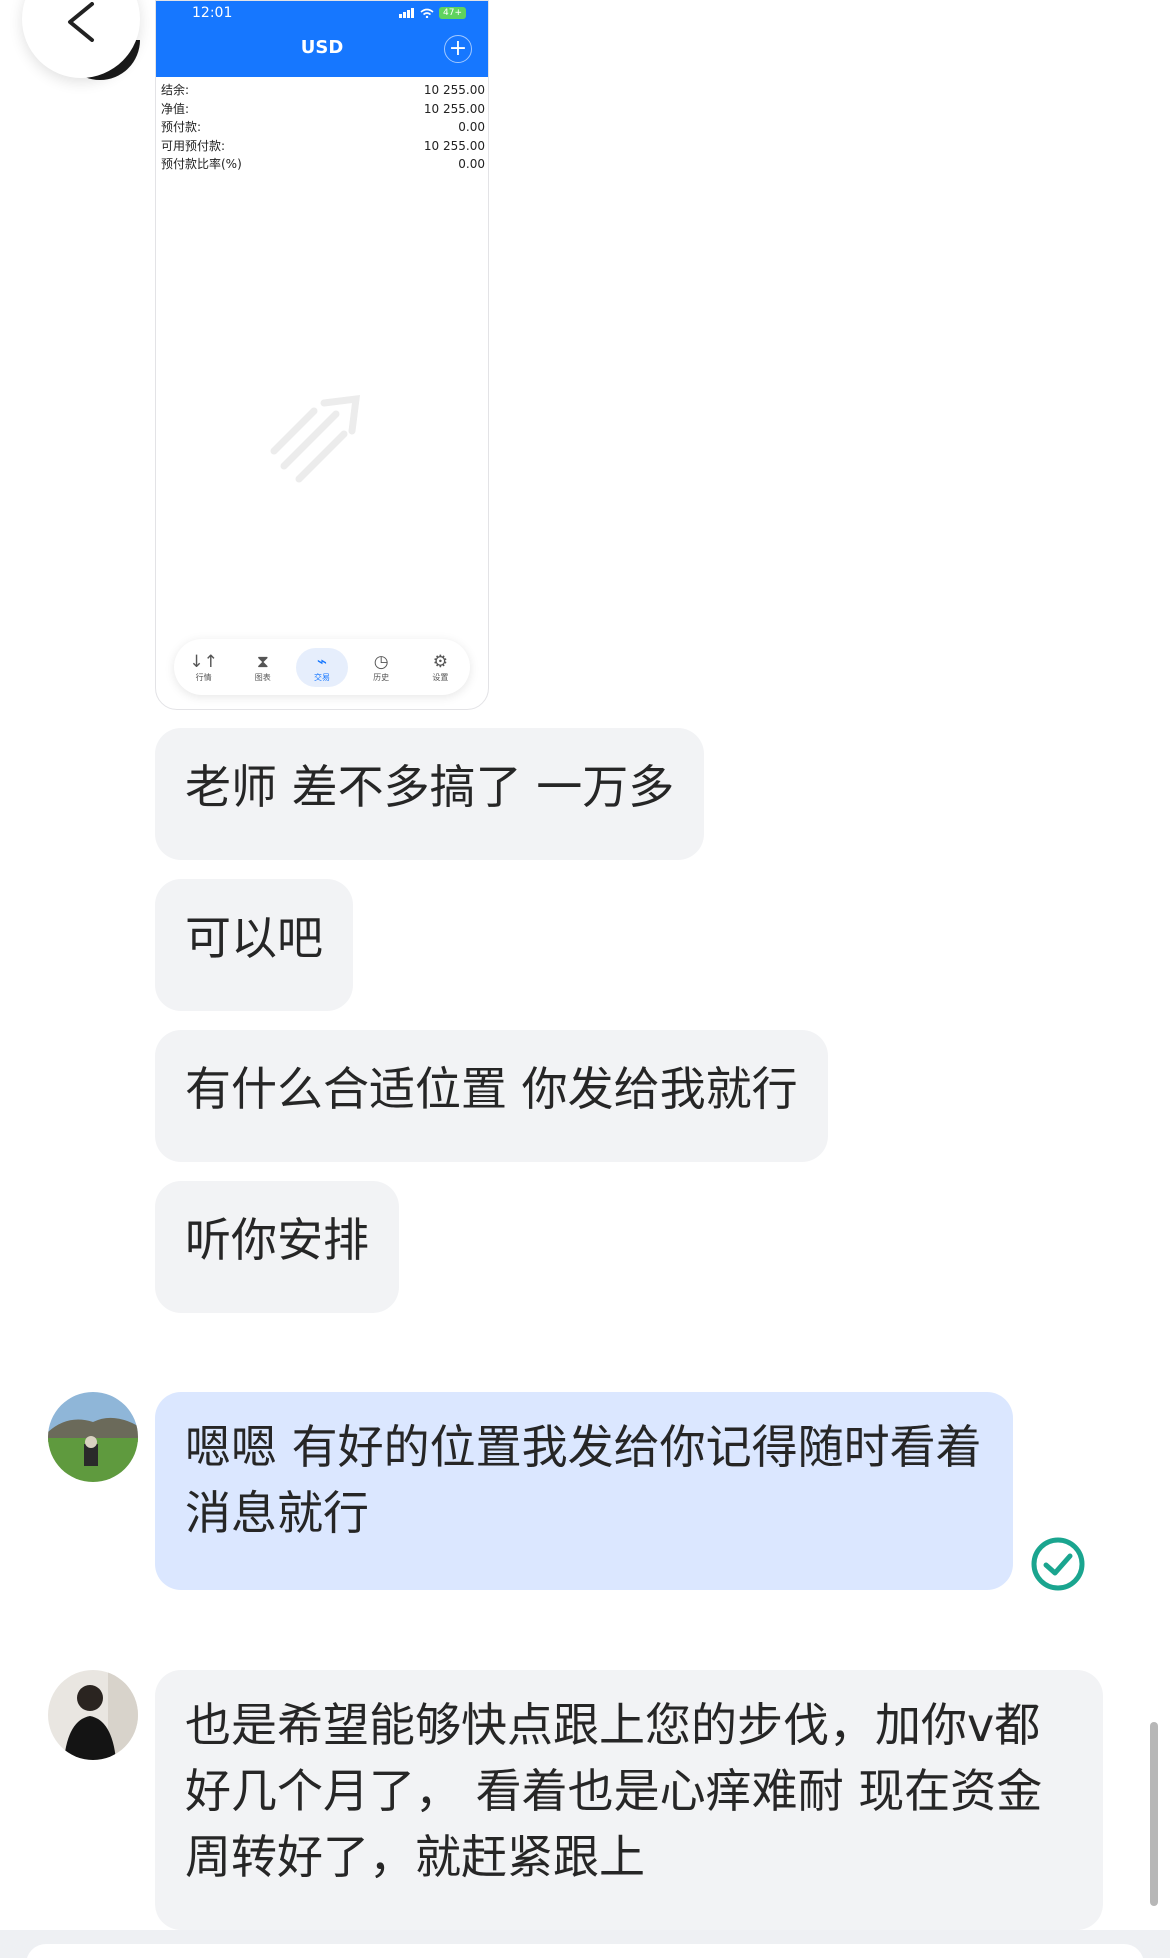  I want to click on status-icons: 47+, so click(432, 13).